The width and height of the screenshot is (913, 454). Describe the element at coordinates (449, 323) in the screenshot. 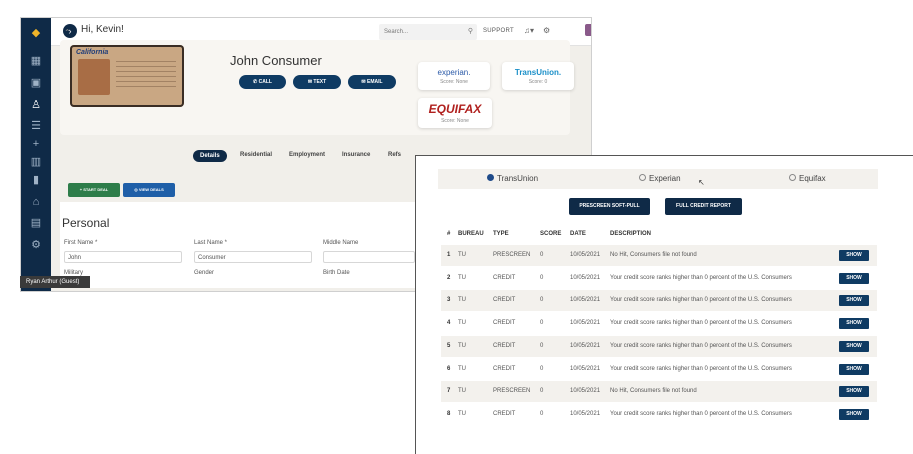

I see `cell-number: 4` at that location.